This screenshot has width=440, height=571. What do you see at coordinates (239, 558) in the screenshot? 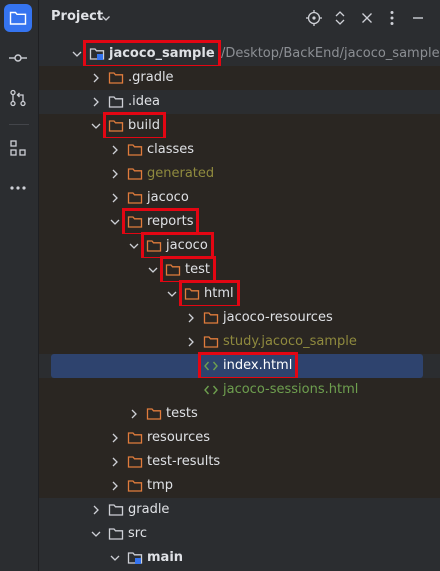
I see `tree-row: main` at bounding box center [239, 558].